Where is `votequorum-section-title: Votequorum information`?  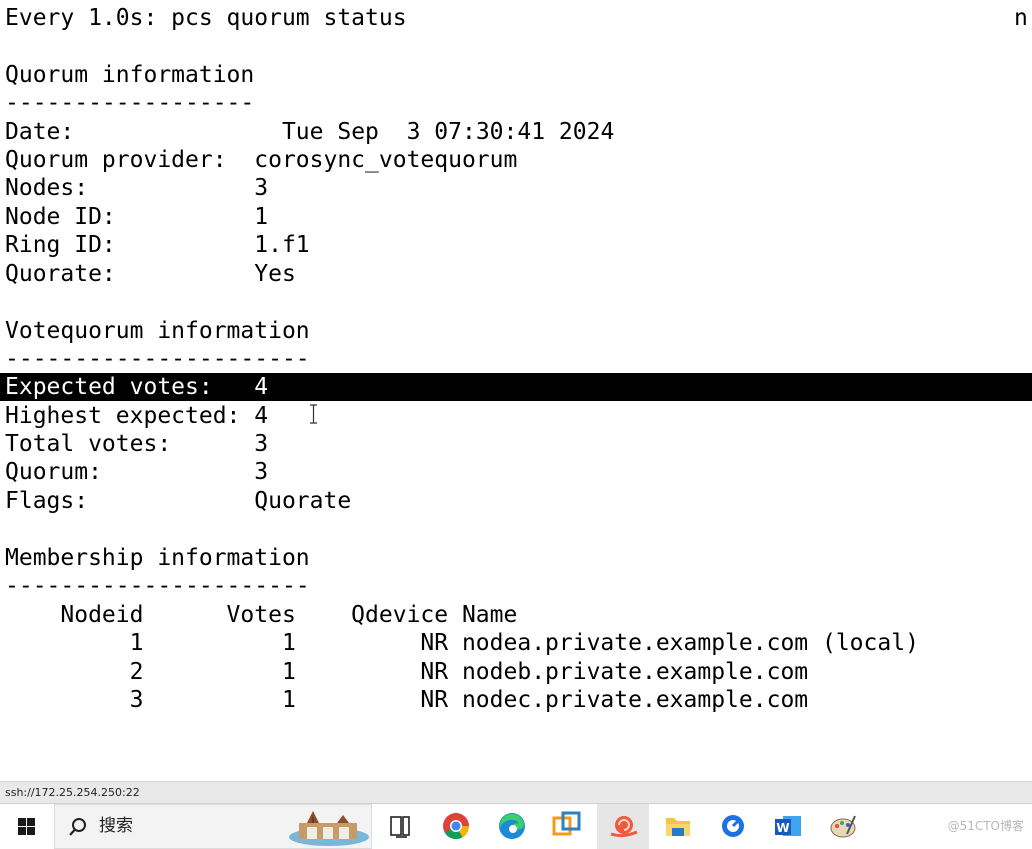 votequorum-section-title: Votequorum information is located at coordinates (157, 331).